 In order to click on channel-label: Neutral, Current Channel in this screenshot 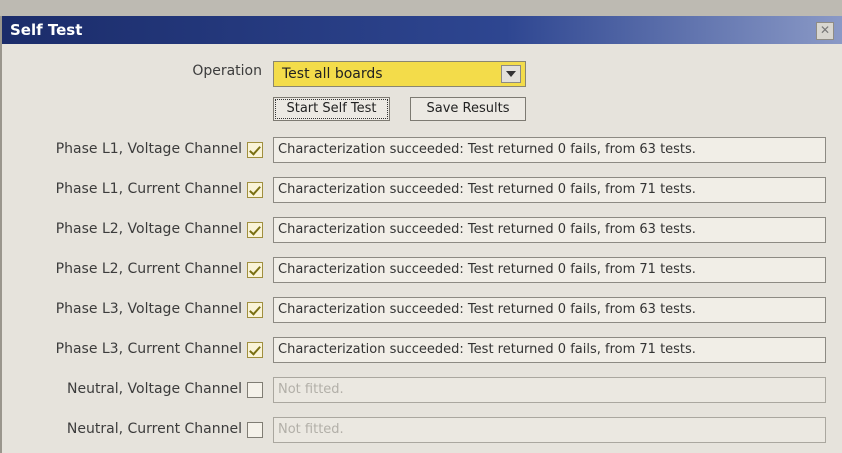, I will do `click(154, 429)`.